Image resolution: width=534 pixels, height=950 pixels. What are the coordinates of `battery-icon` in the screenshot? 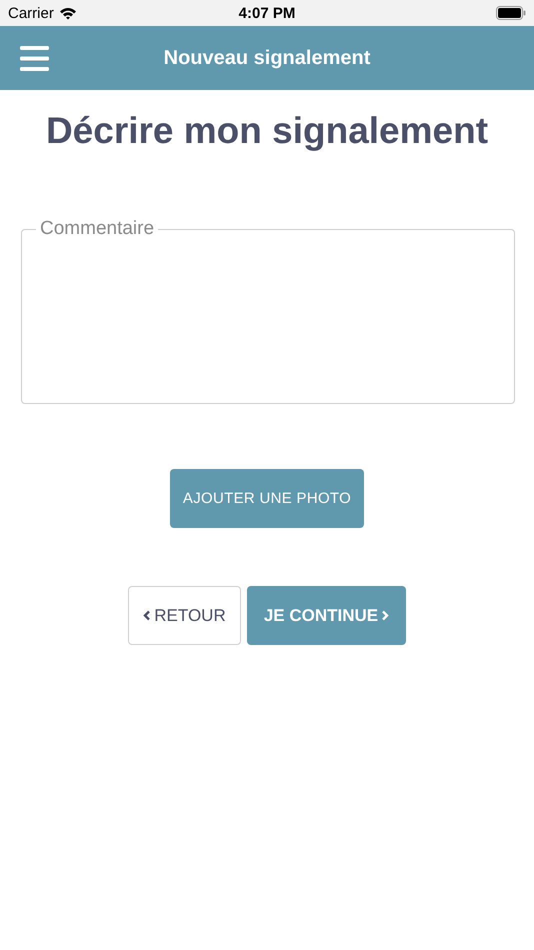 It's located at (511, 13).